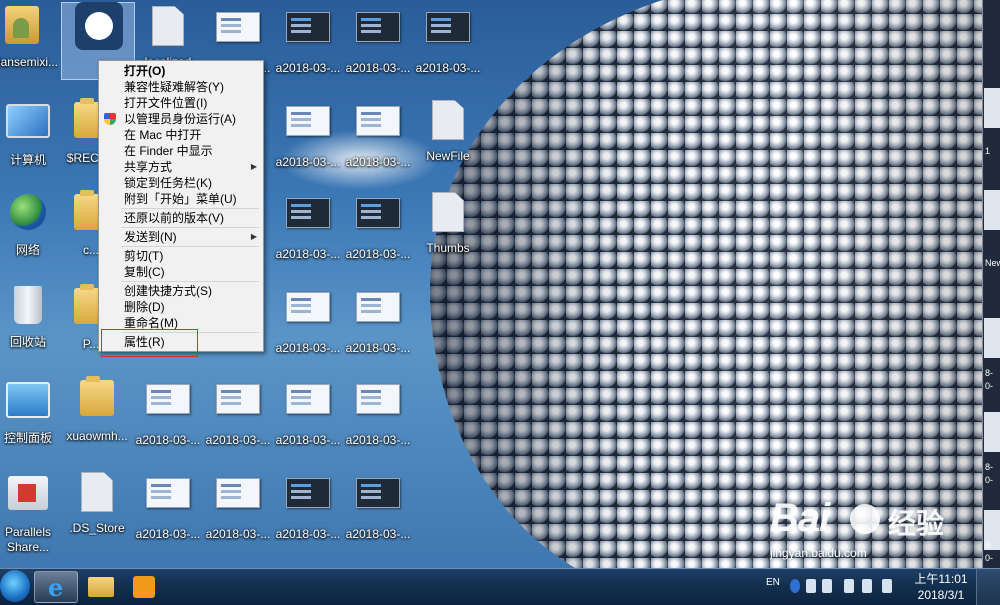  Describe the element at coordinates (97, 401) in the screenshot. I see `folder-icon` at that location.